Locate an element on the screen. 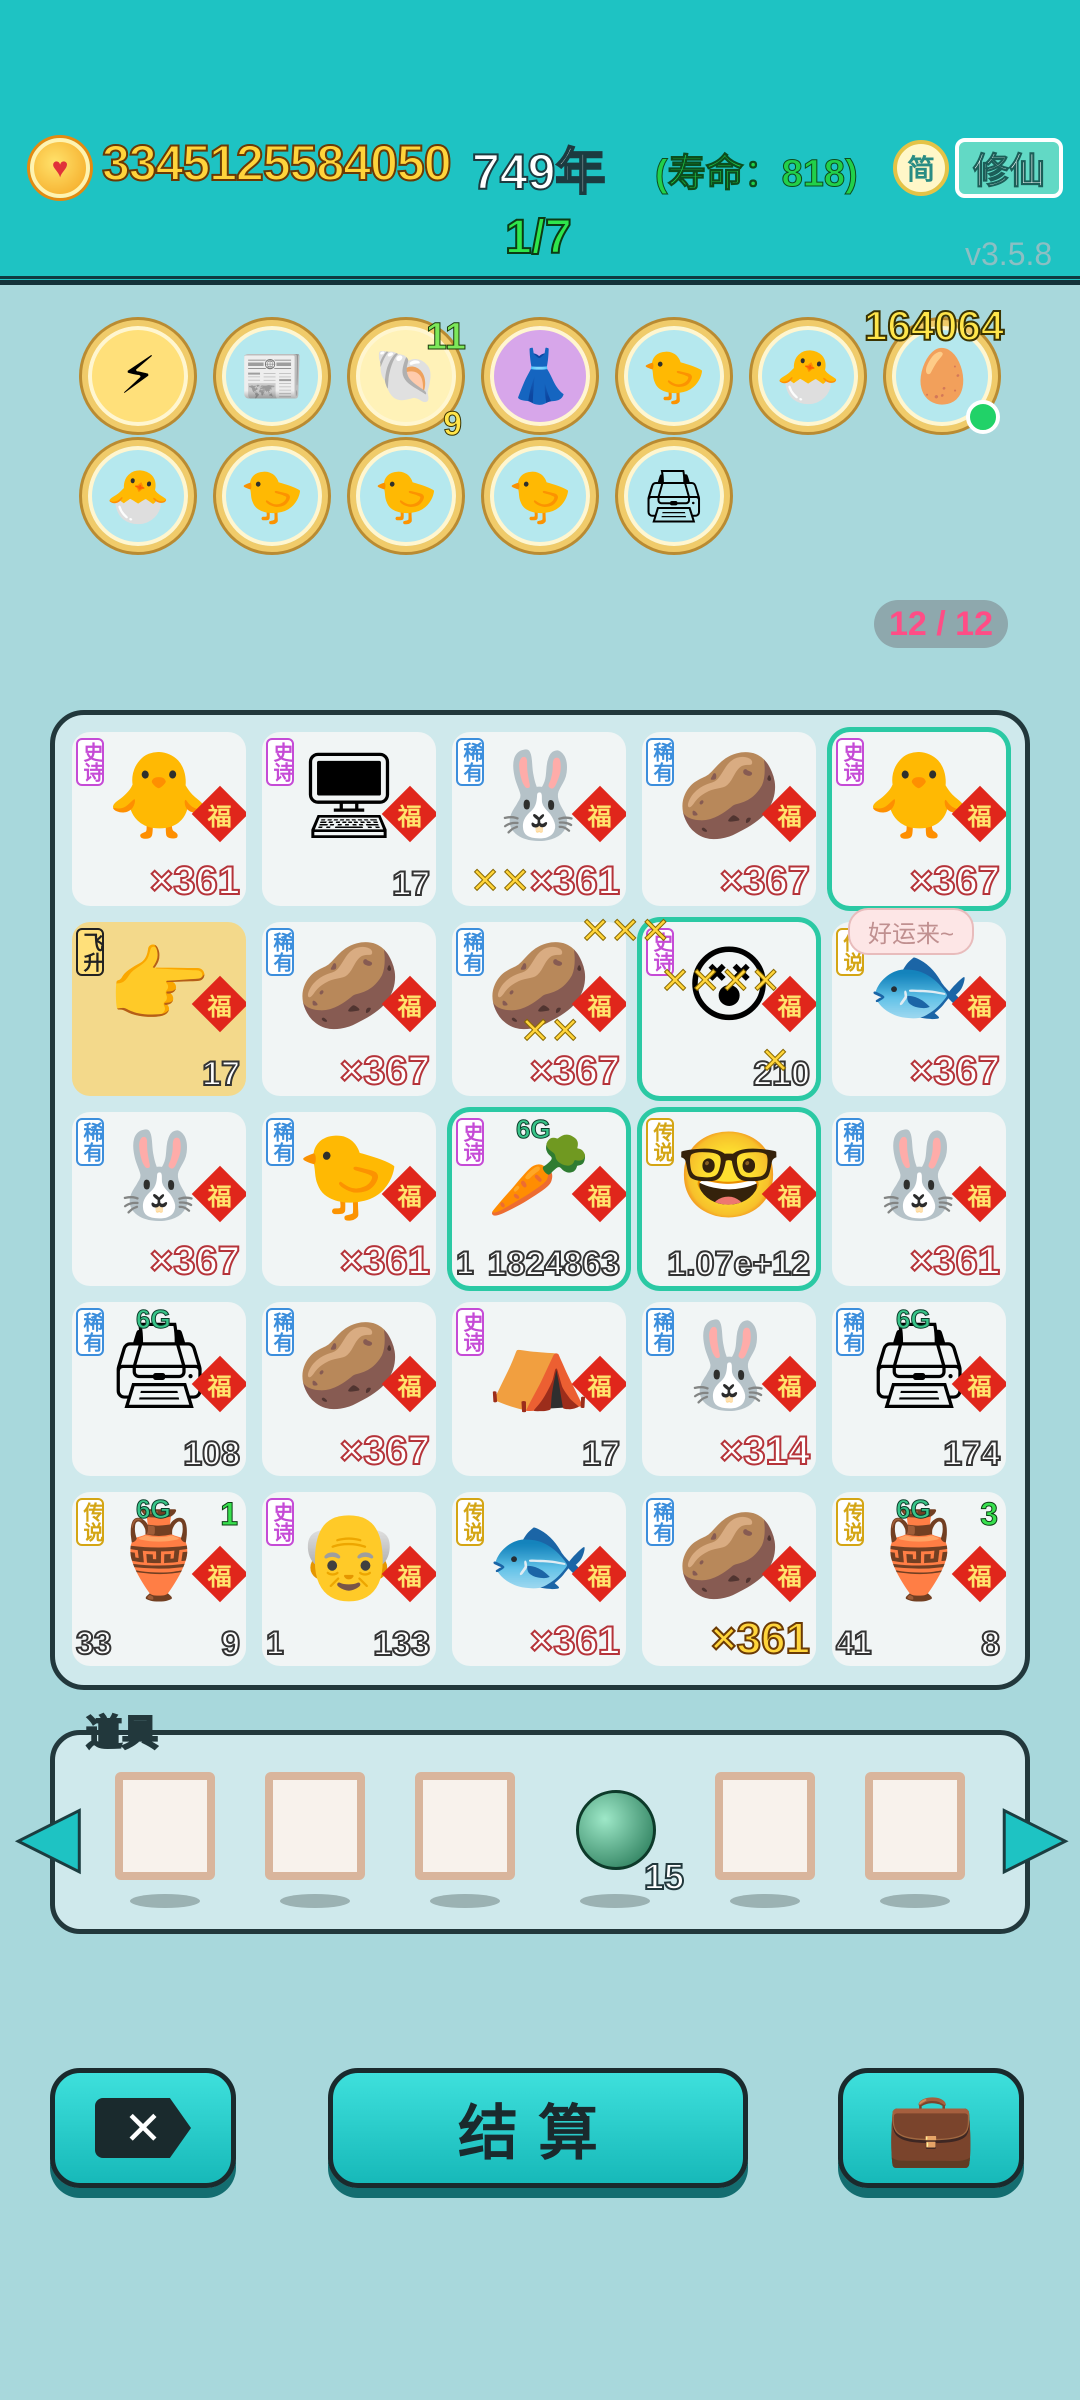 Image resolution: width=1080 pixels, height=2400 pixels. board-cell: 👴 史诗福 1 133 is located at coordinates (349, 1579).